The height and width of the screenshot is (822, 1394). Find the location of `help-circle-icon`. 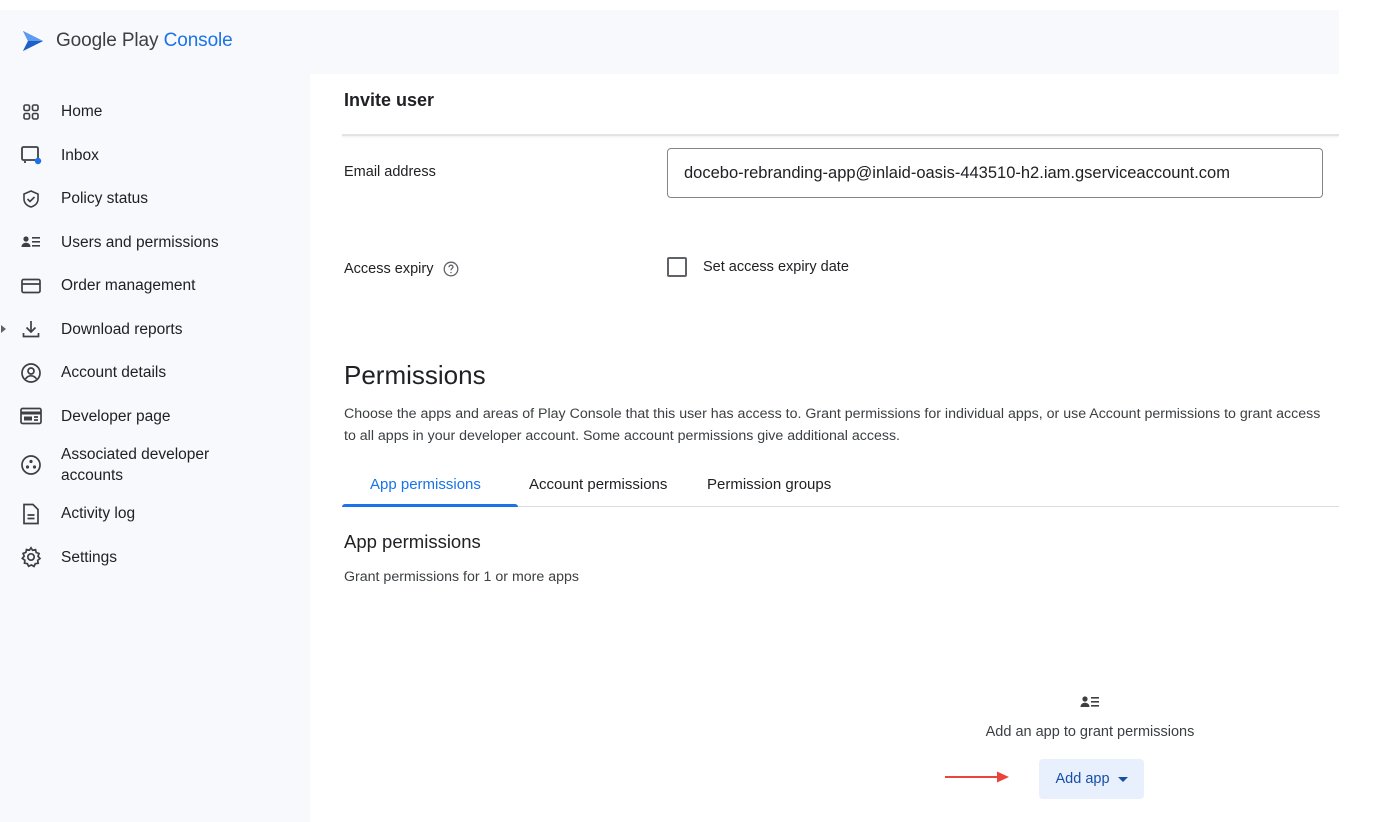

help-circle-icon is located at coordinates (451, 269).